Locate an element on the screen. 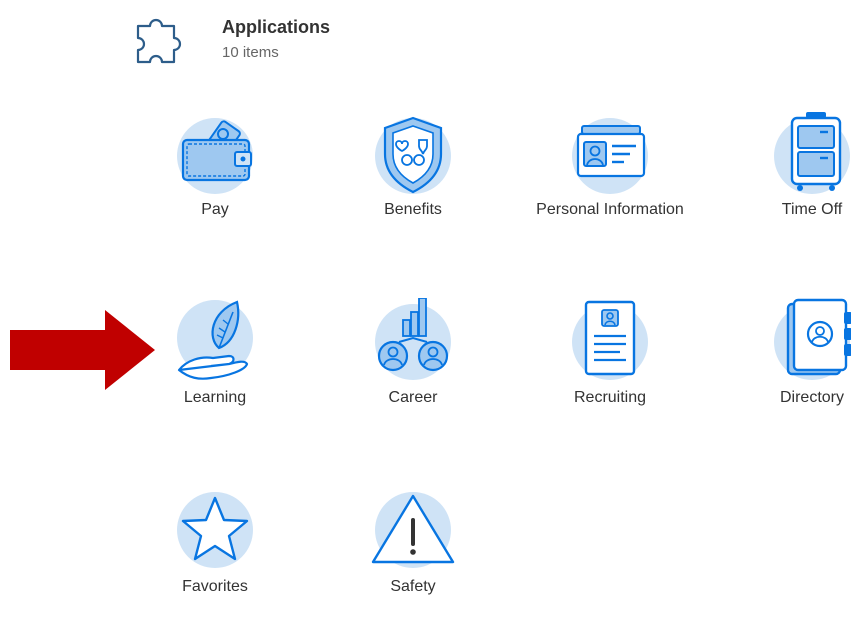  app-favorites: Favorites is located at coordinates (215, 565).